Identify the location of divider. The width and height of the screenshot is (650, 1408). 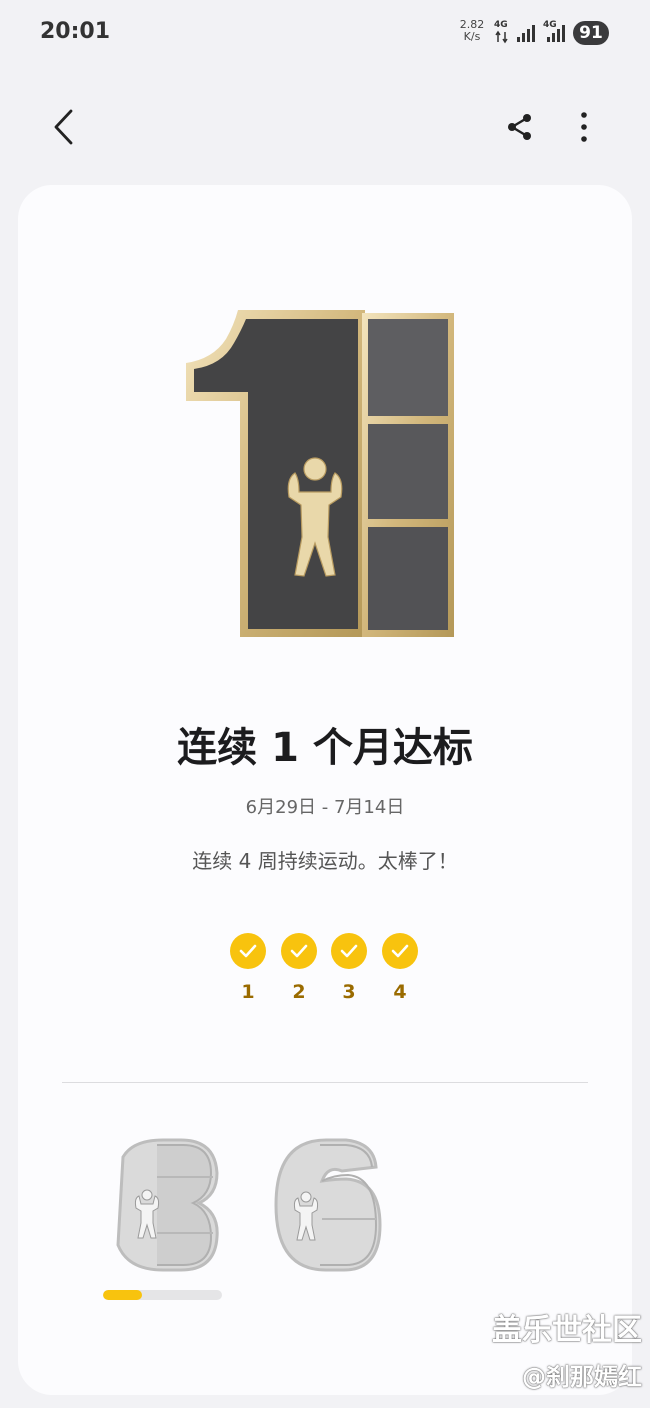
(325, 1082).